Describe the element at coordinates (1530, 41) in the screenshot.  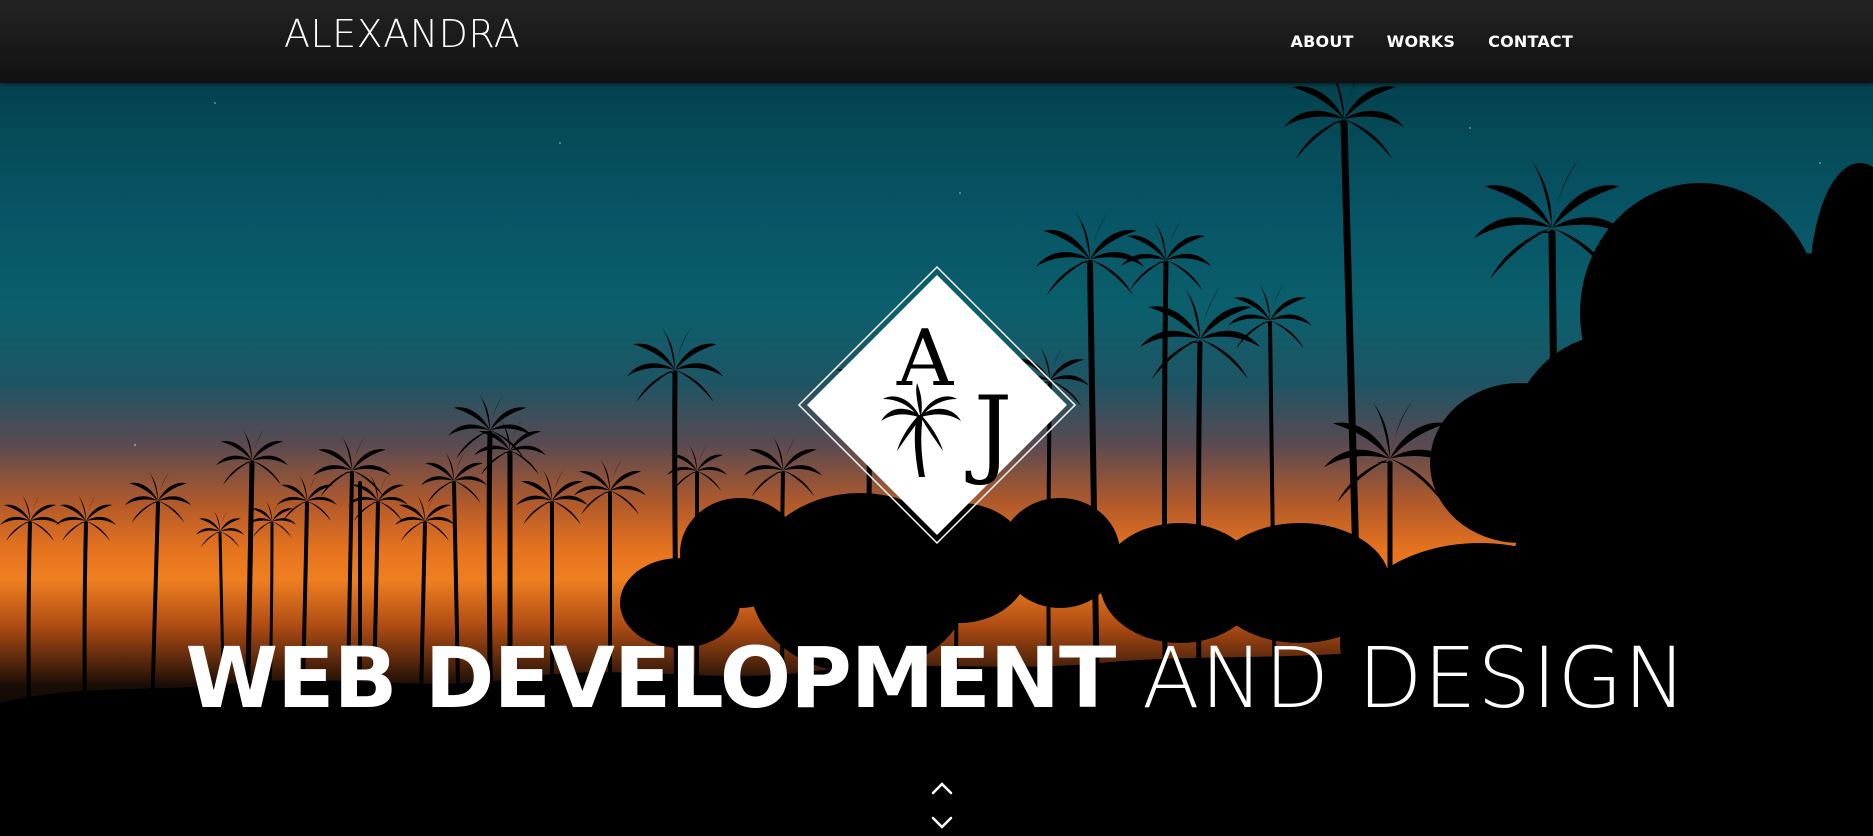
I see `nav-link-contact: CONTACT` at that location.